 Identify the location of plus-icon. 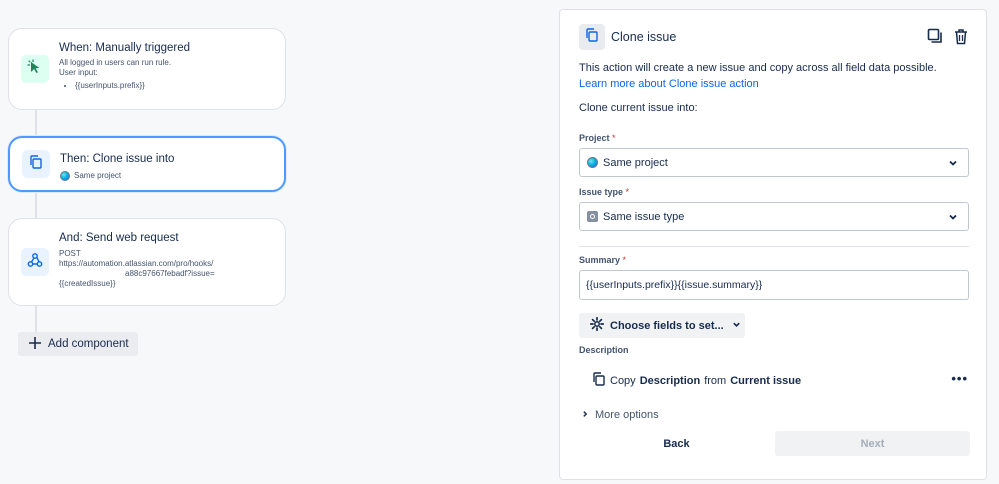
(35, 344).